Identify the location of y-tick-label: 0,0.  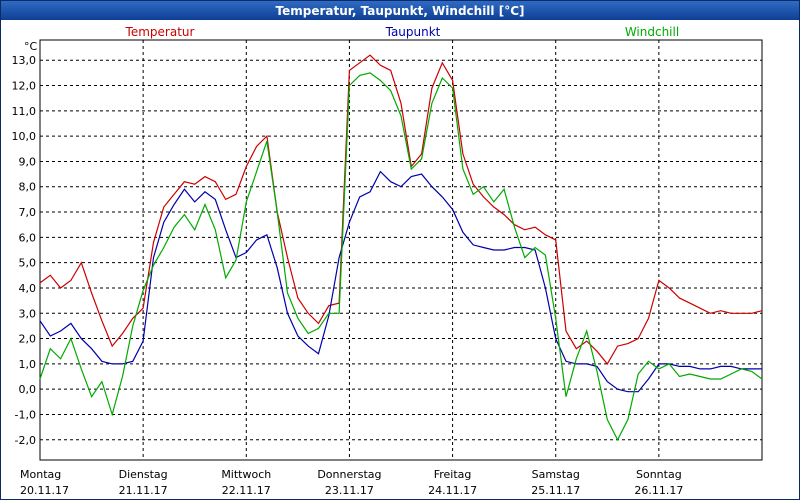
(28, 389).